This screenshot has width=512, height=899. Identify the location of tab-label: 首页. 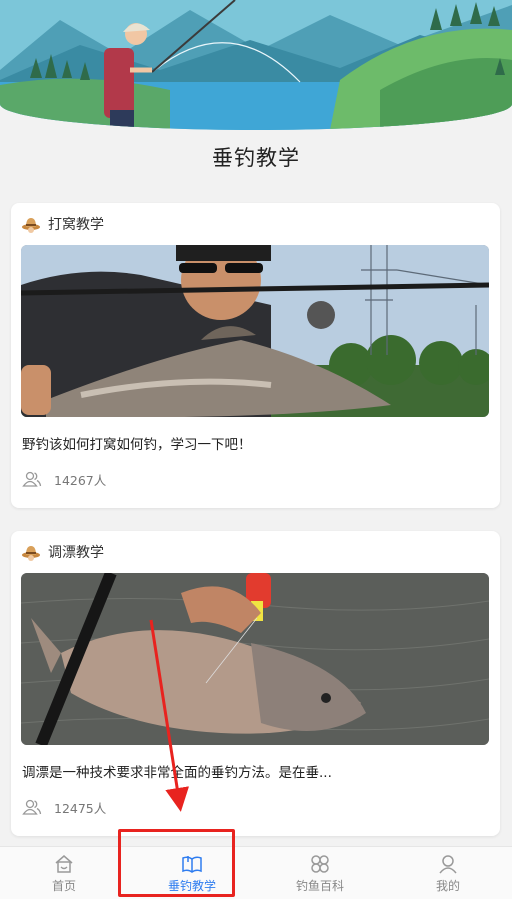
(63, 886).